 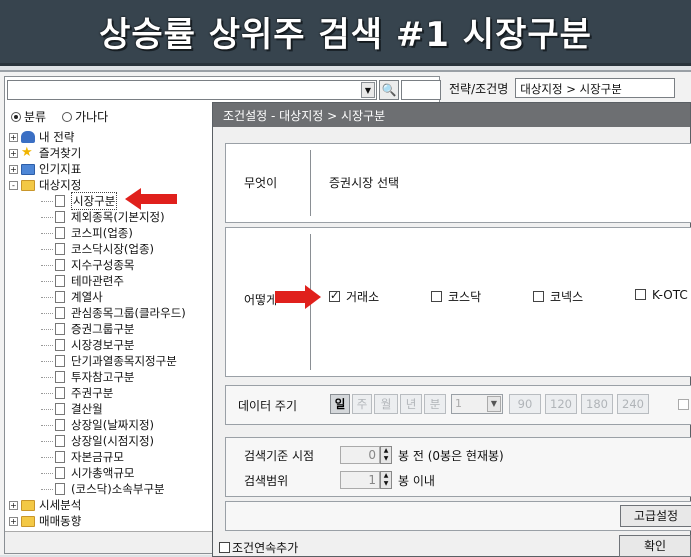 I want to click on tree-leaf: 주권구분, so click(x=111, y=393).